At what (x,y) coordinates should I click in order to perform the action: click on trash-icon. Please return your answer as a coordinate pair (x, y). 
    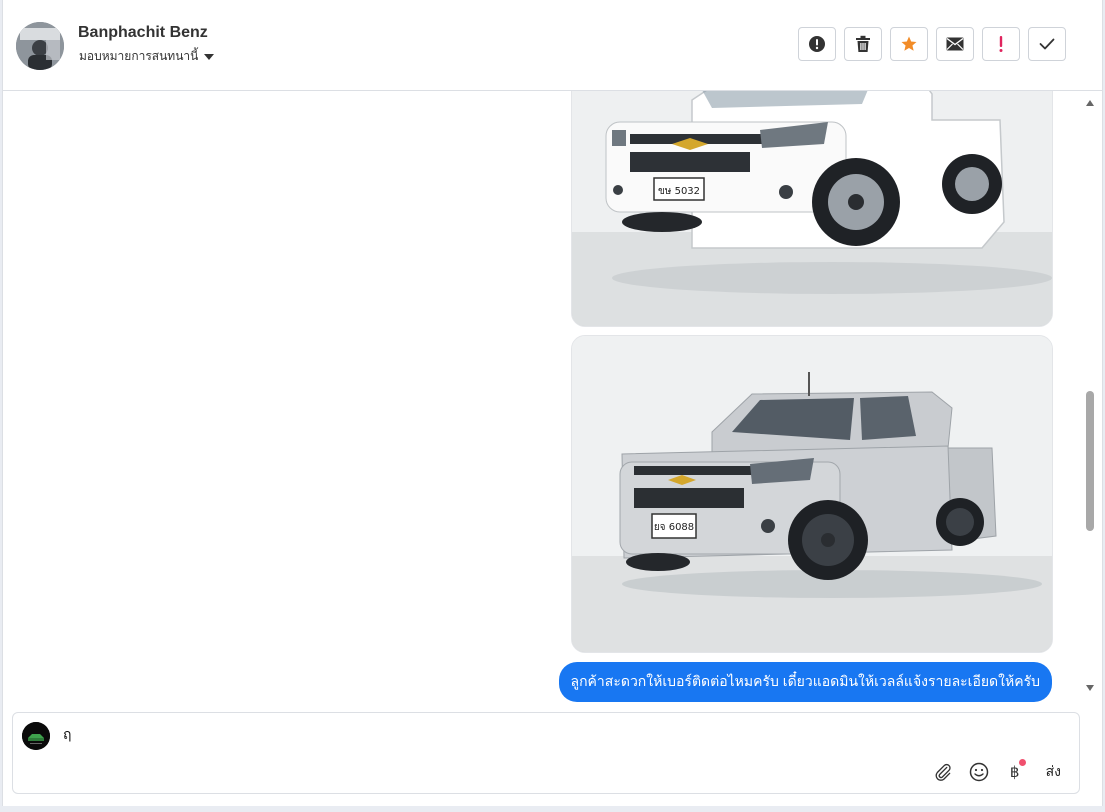
    Looking at the image, I should click on (863, 43).